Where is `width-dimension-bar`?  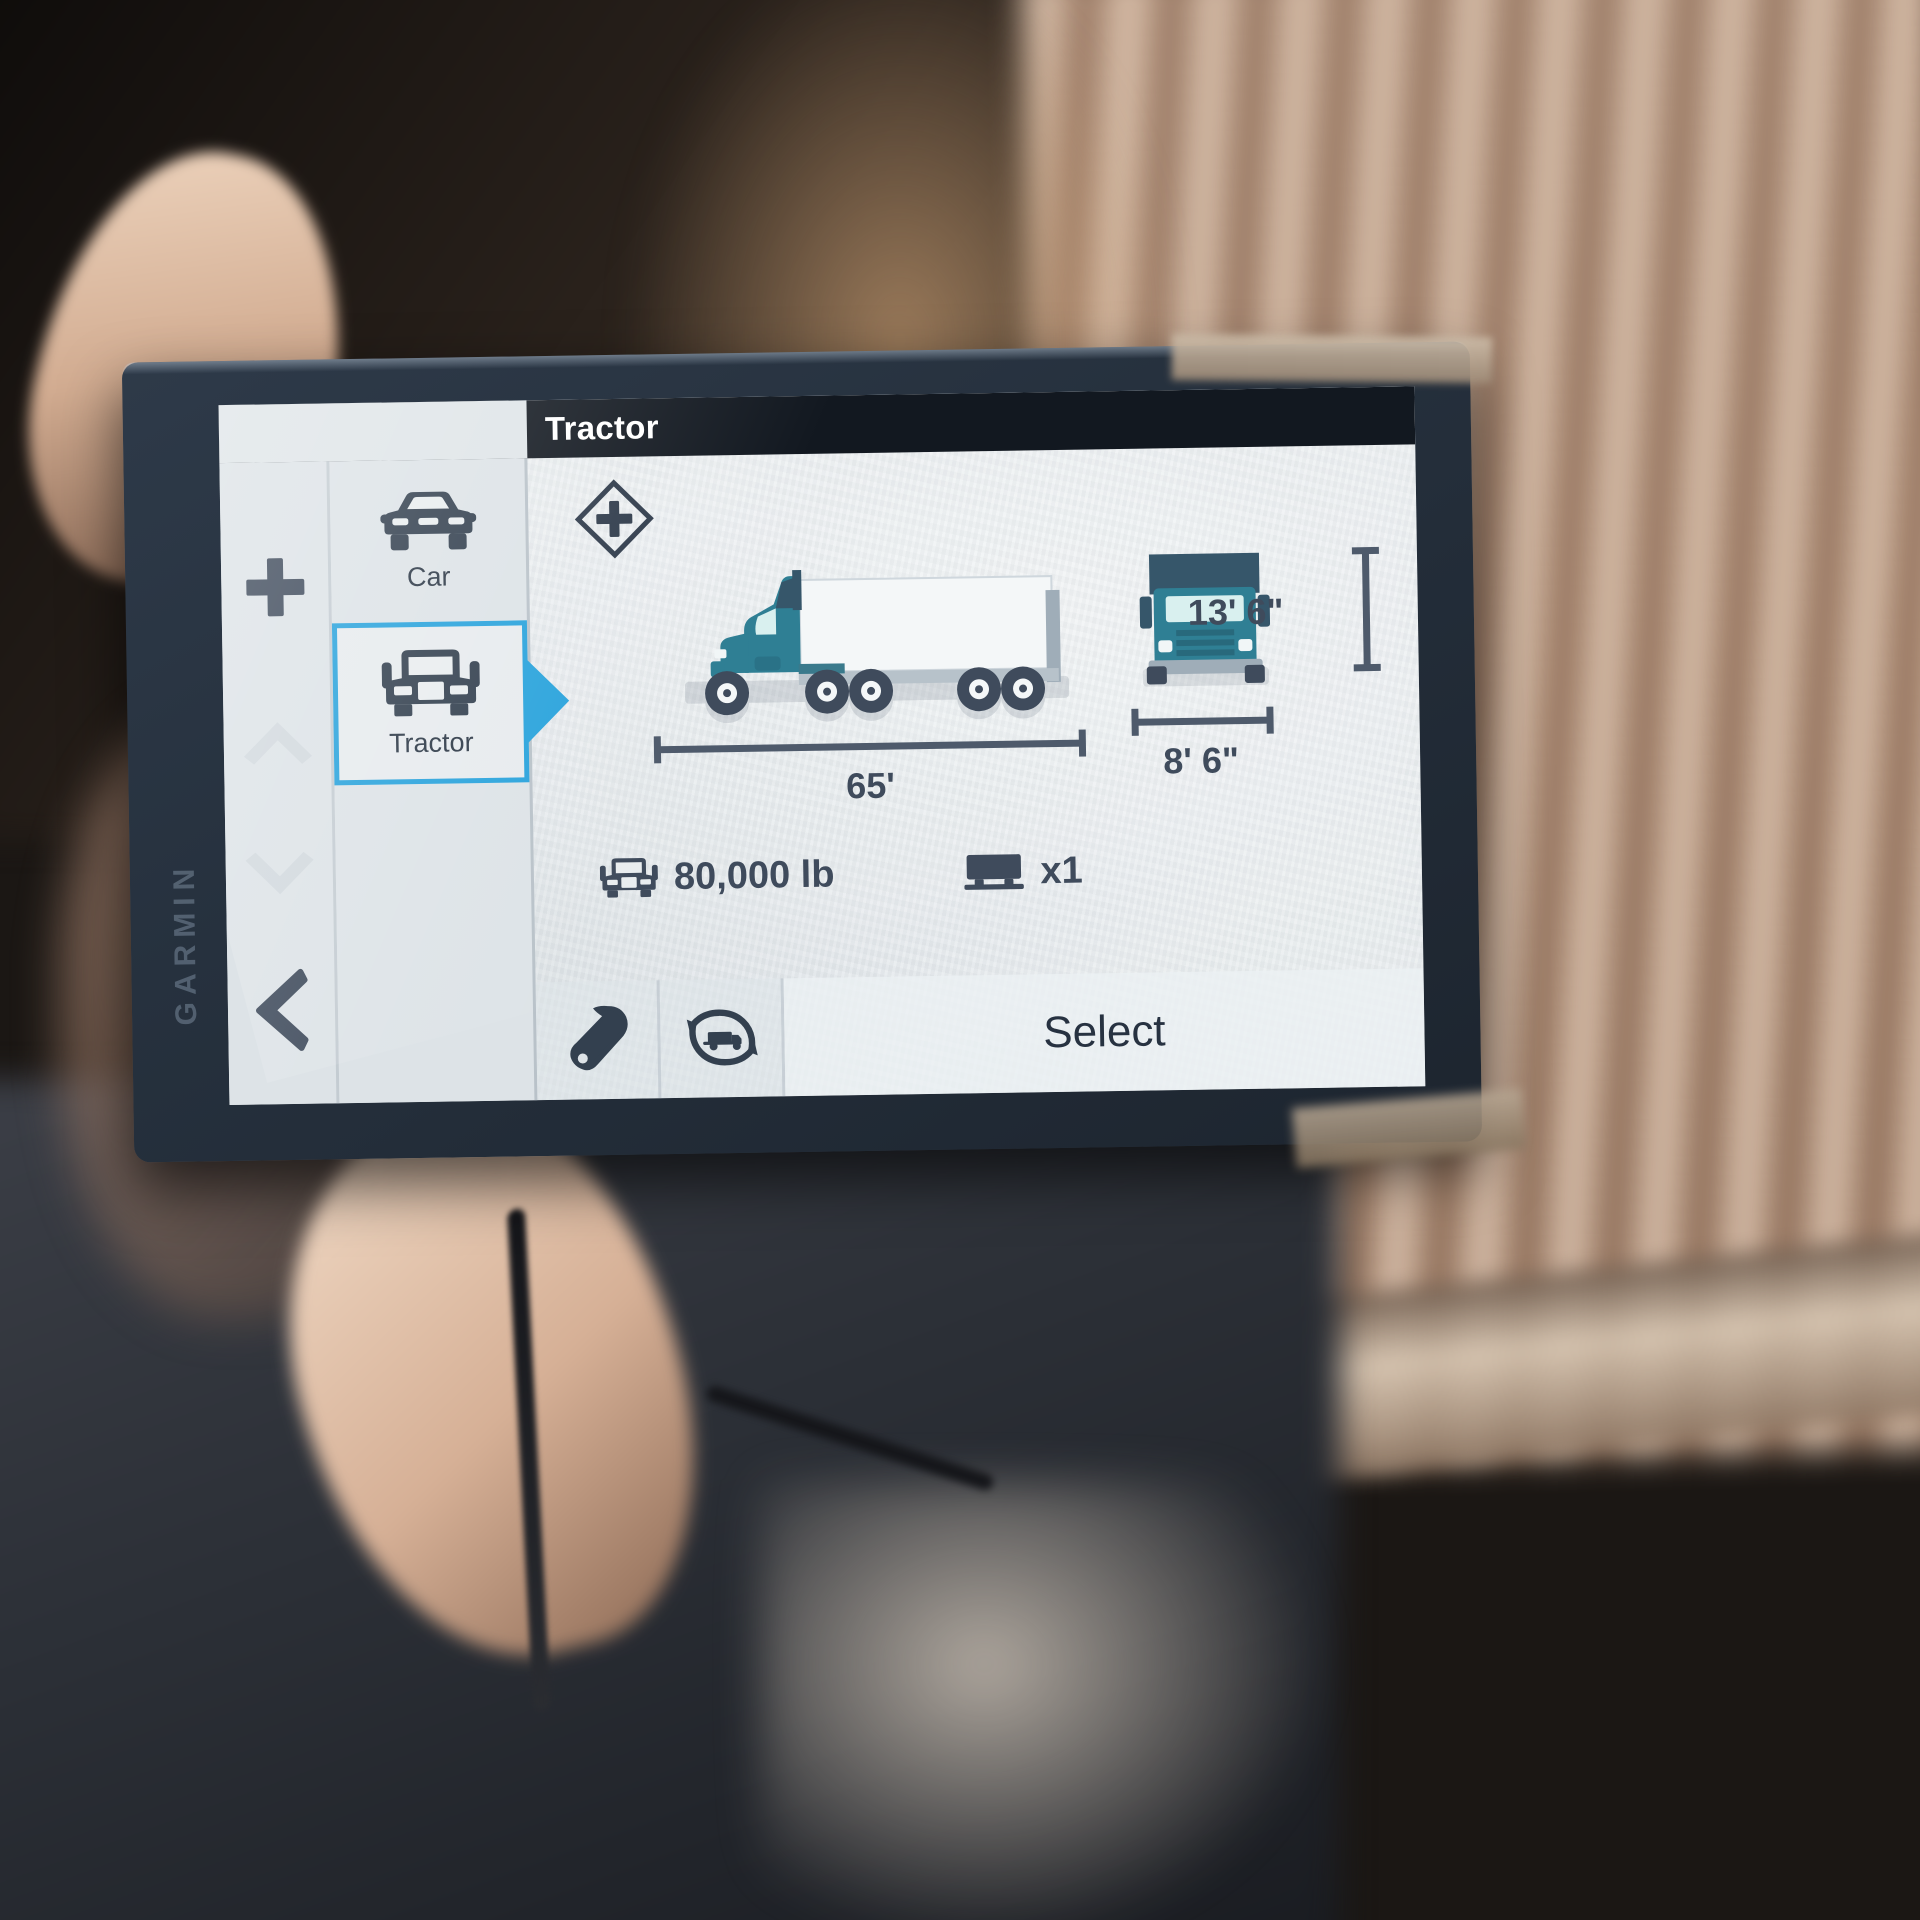
width-dimension-bar is located at coordinates (1202, 721).